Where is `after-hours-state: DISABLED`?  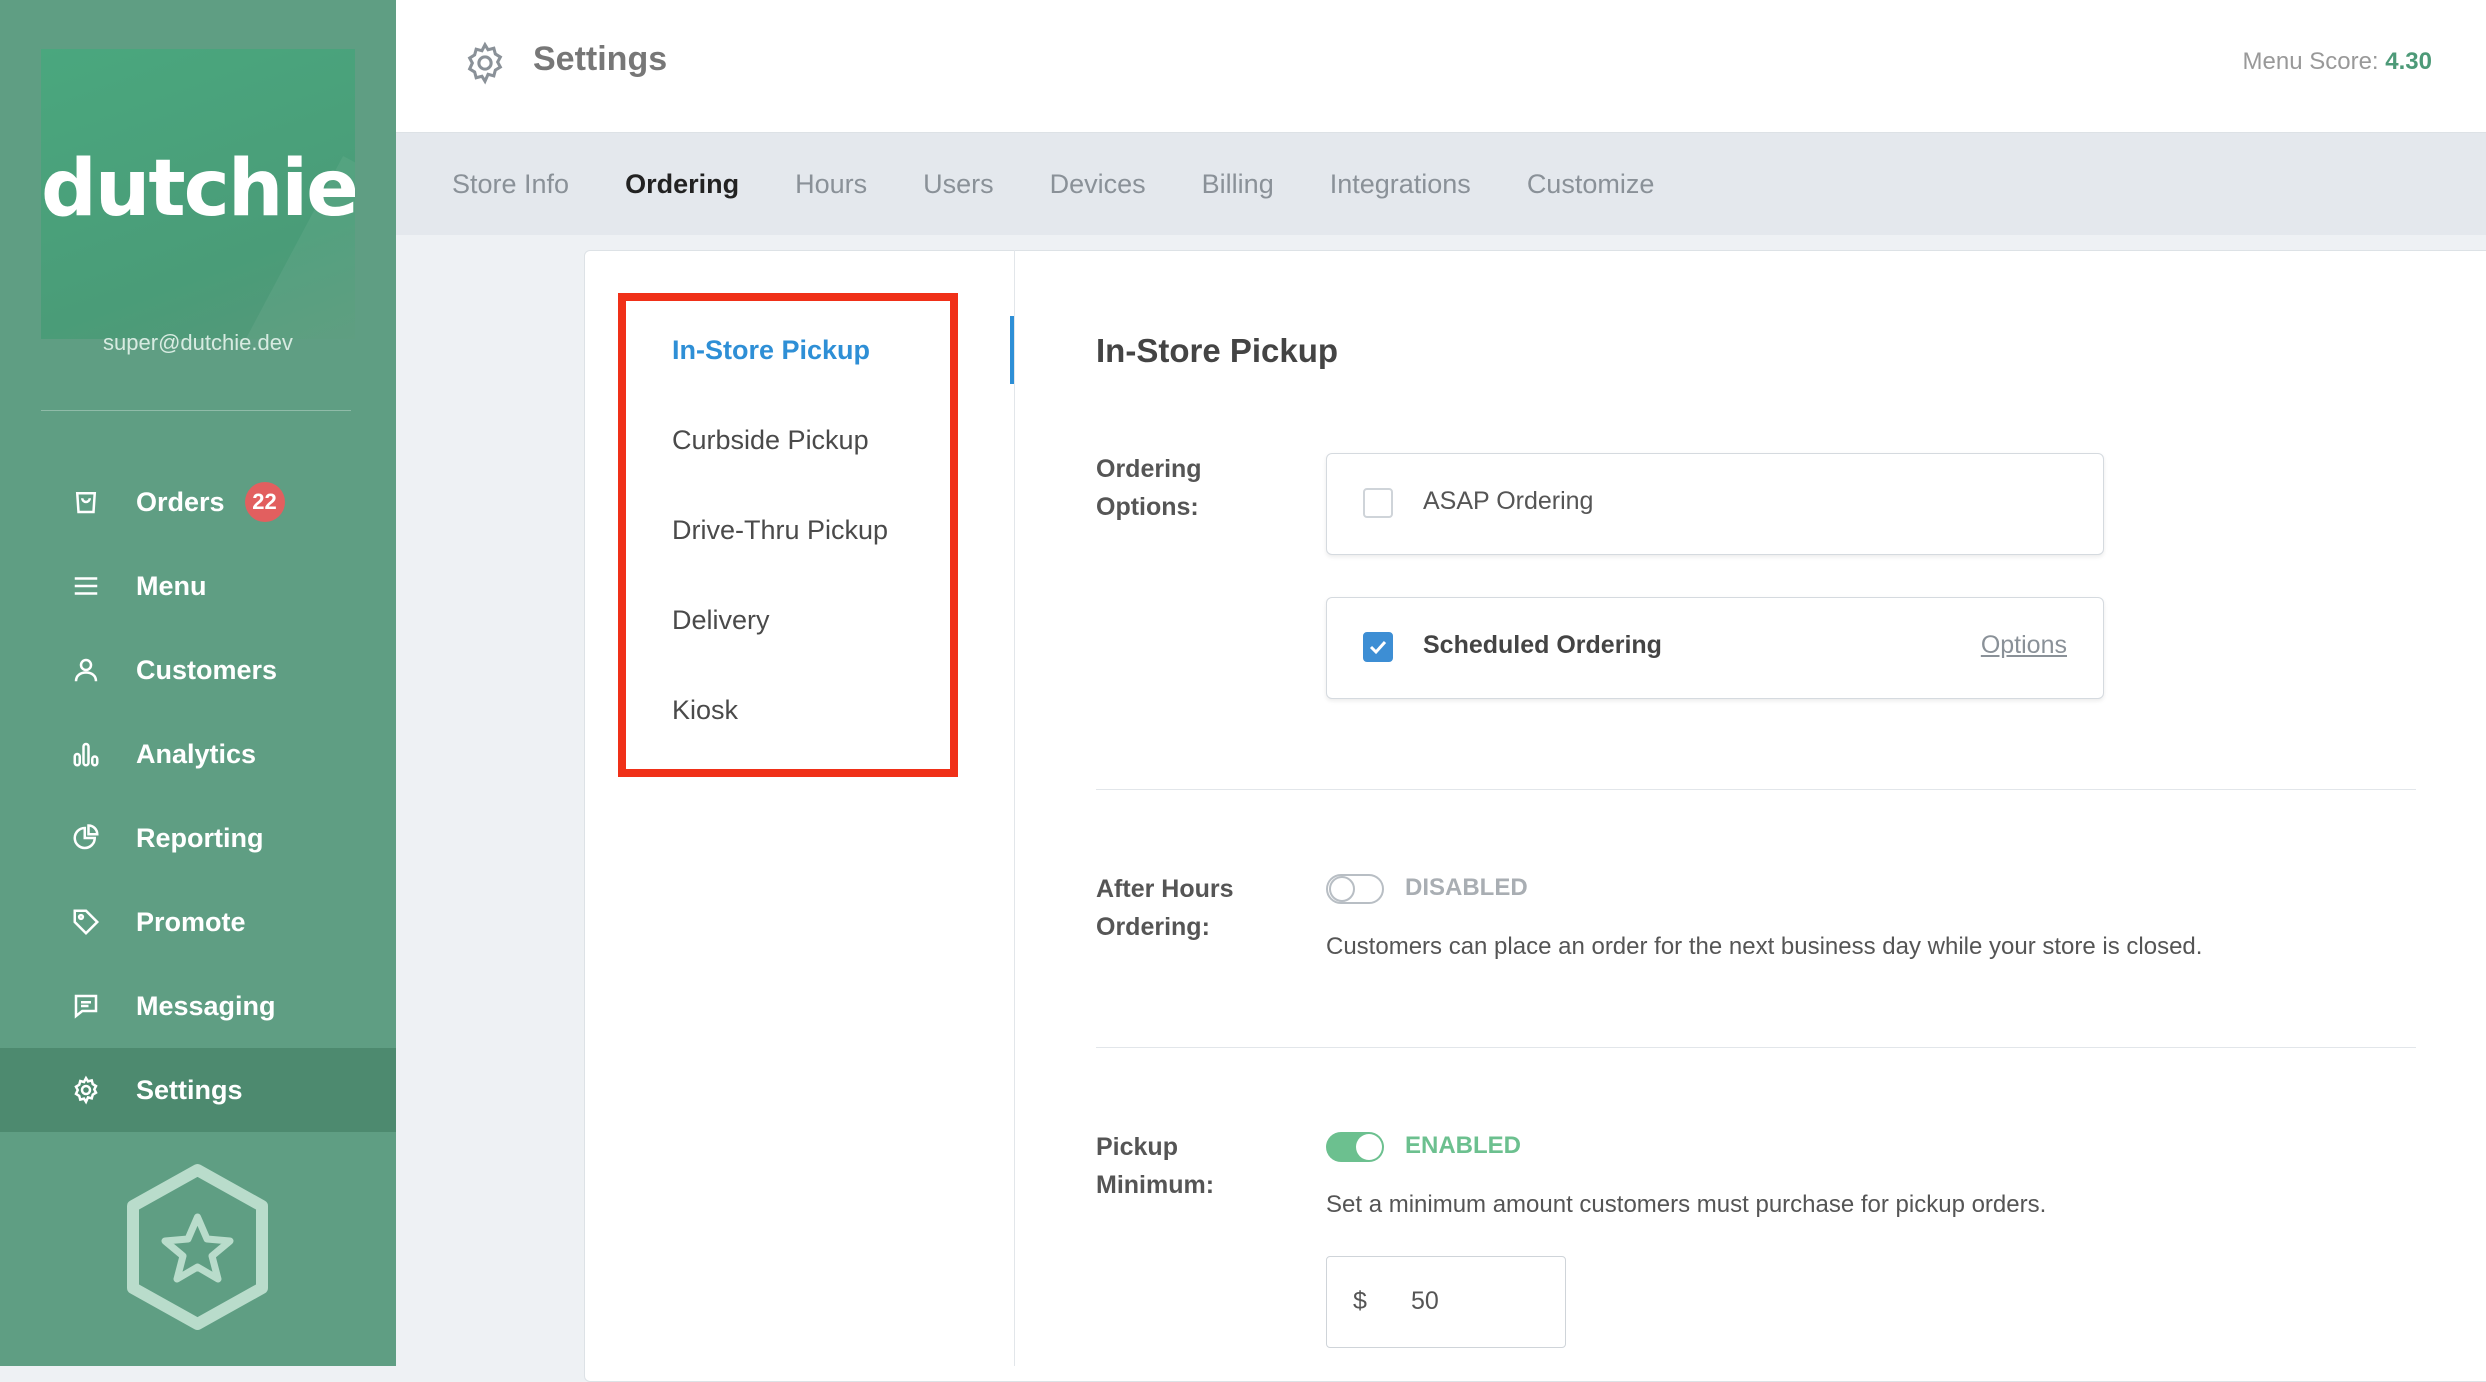
after-hours-state: DISABLED is located at coordinates (1466, 887).